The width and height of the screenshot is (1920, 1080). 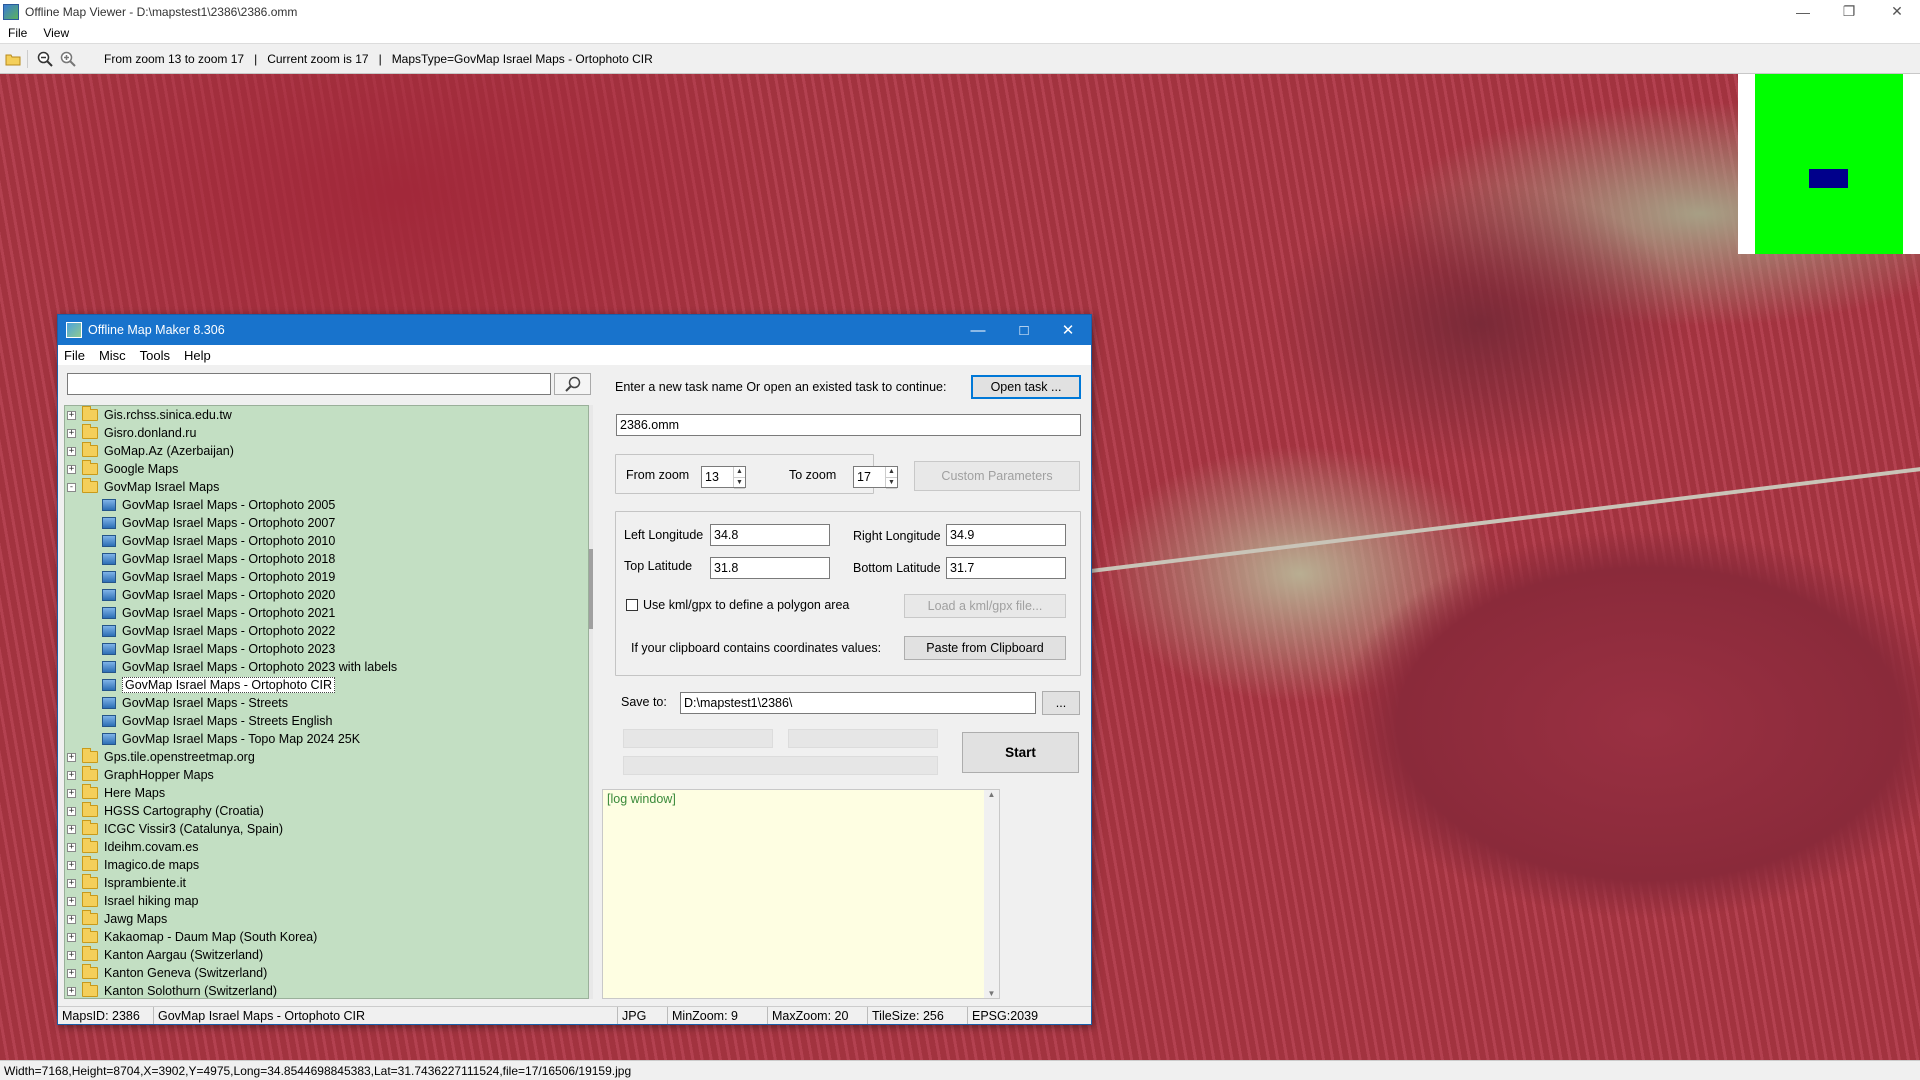 What do you see at coordinates (117, 919) in the screenshot?
I see `tree-folder-item: + Jawg Maps` at bounding box center [117, 919].